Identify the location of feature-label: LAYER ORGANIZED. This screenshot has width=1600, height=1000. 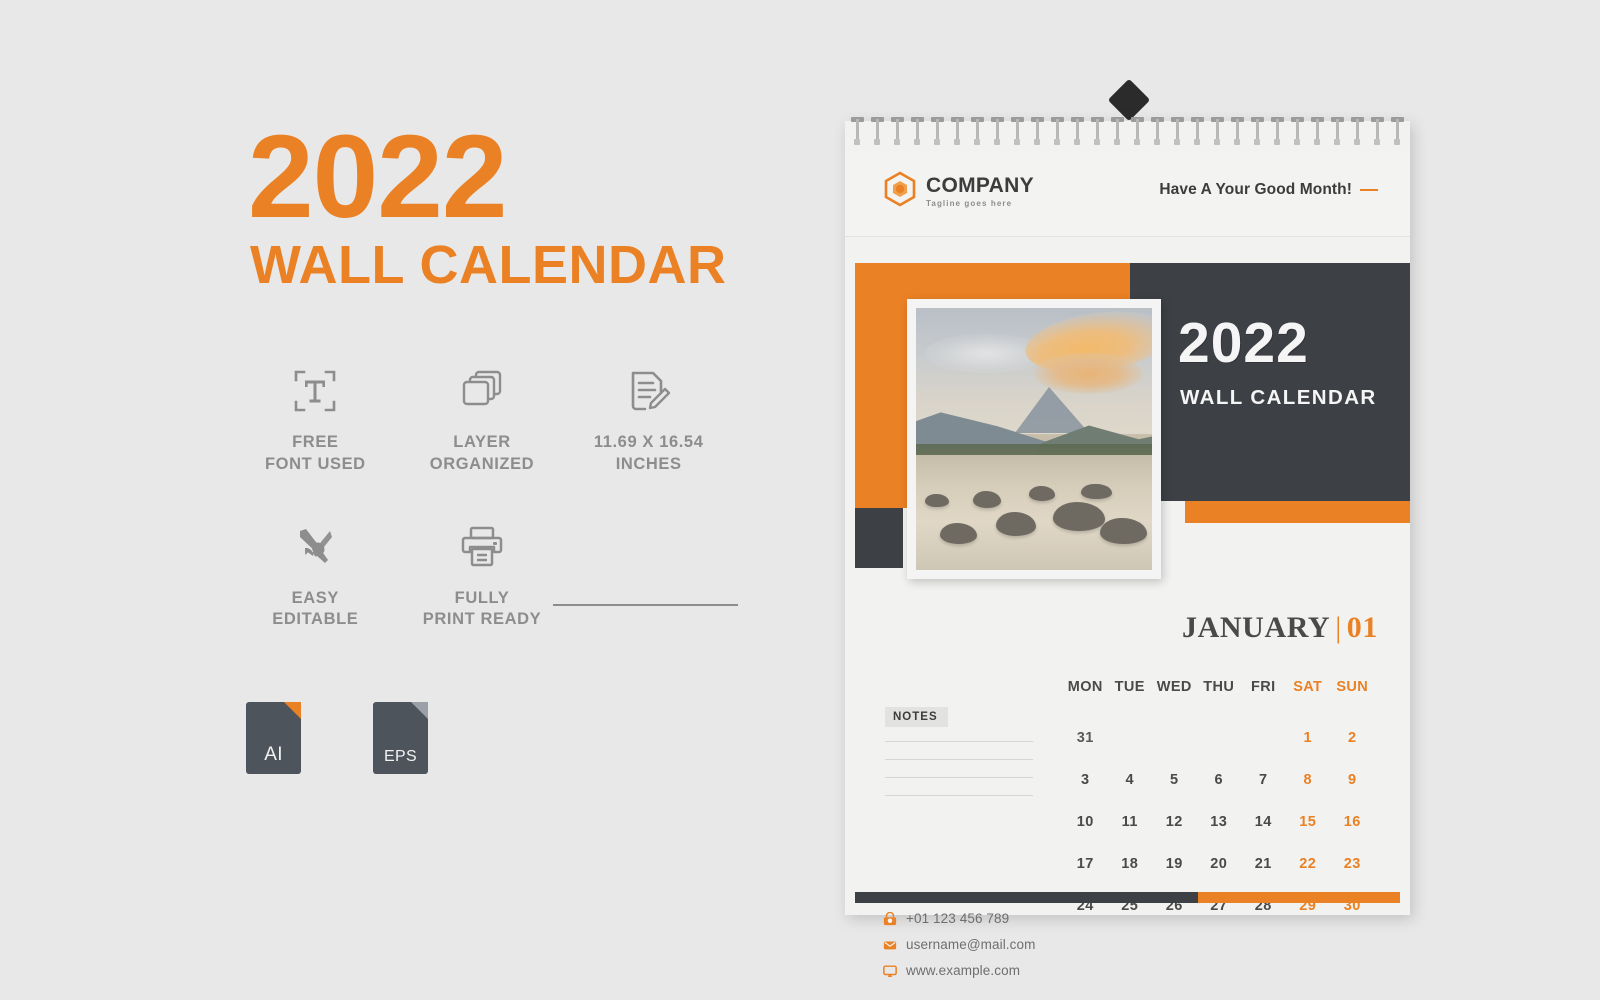
(482, 453).